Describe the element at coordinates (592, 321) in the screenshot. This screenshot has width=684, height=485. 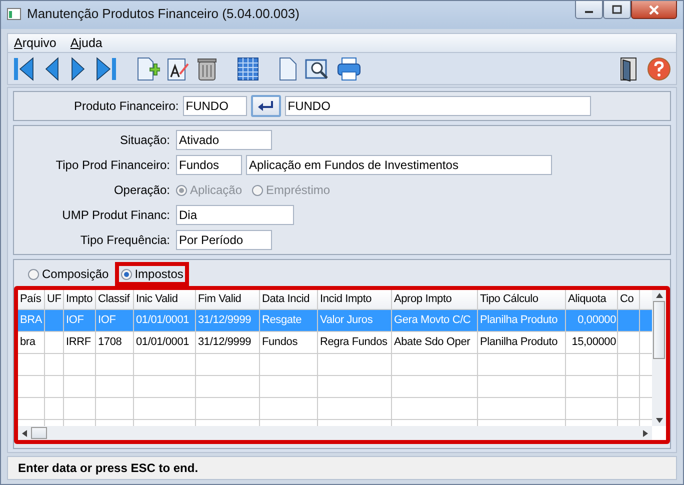
I see `table-cell: 0,00000` at that location.